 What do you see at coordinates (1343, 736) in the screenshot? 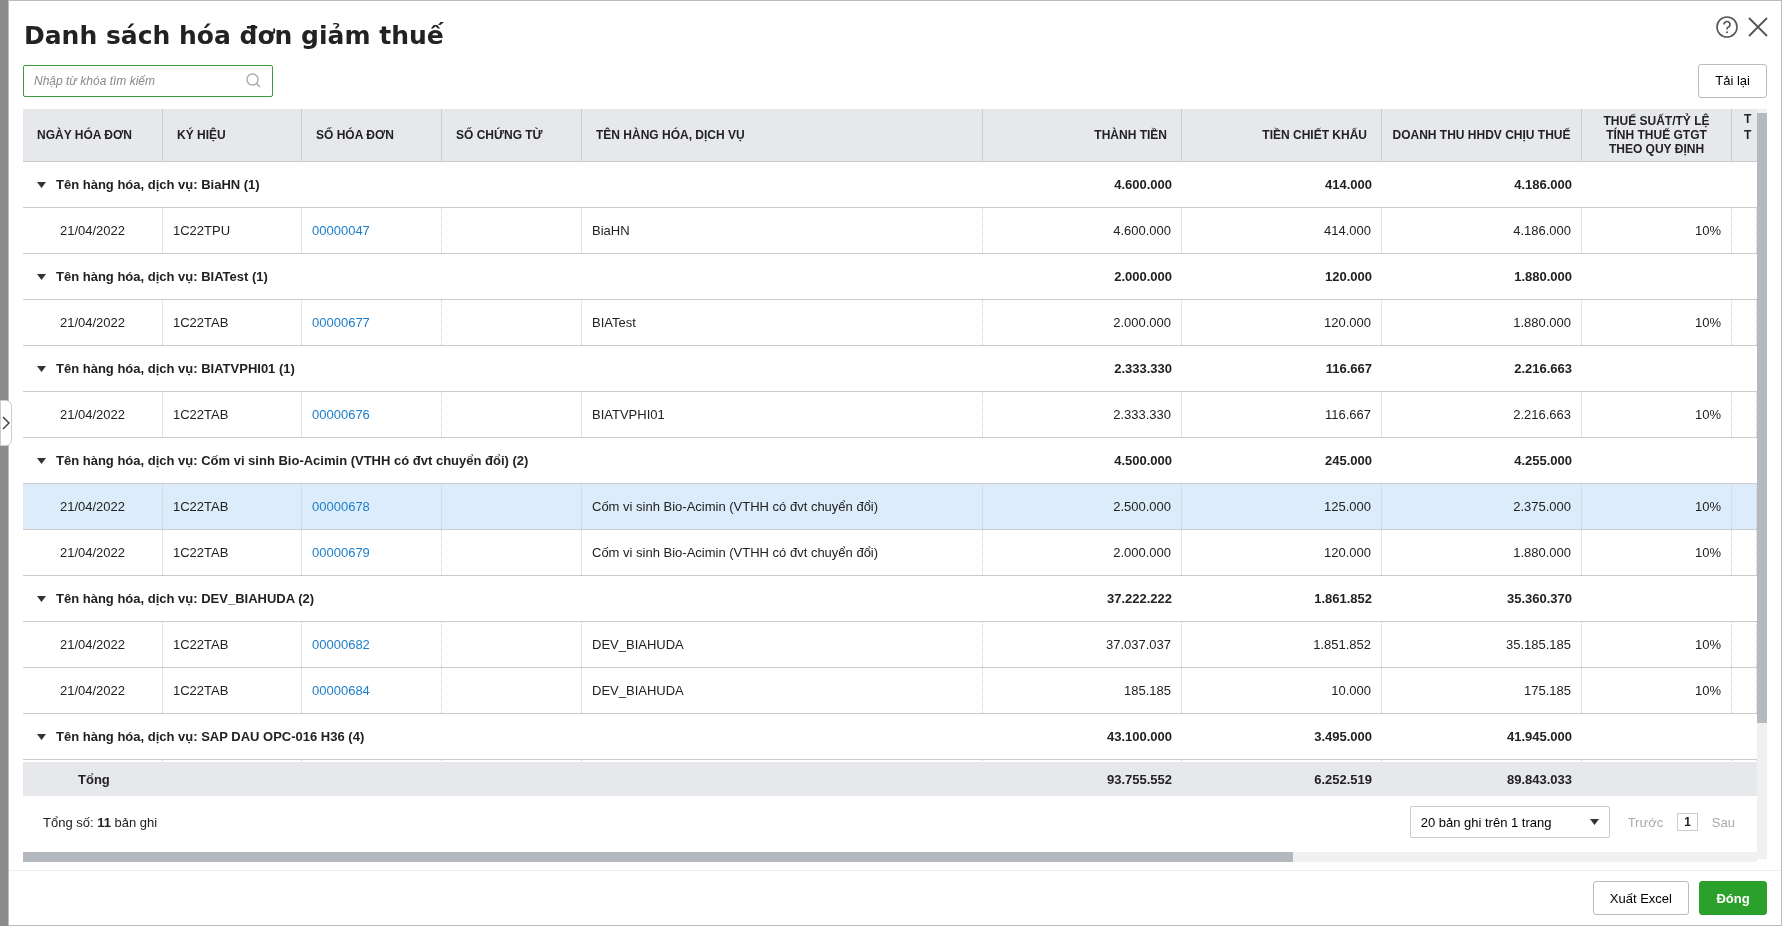
I see `group-total: 3.495.000` at bounding box center [1343, 736].